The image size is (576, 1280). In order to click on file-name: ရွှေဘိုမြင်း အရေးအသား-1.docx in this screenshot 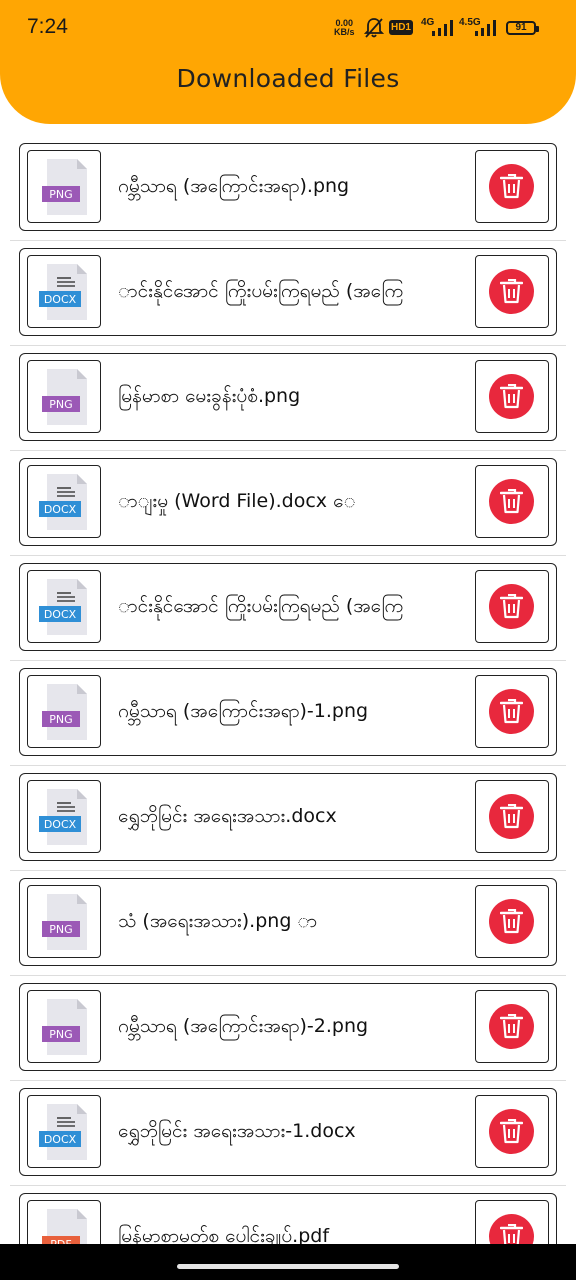, I will do `click(287, 1131)`.